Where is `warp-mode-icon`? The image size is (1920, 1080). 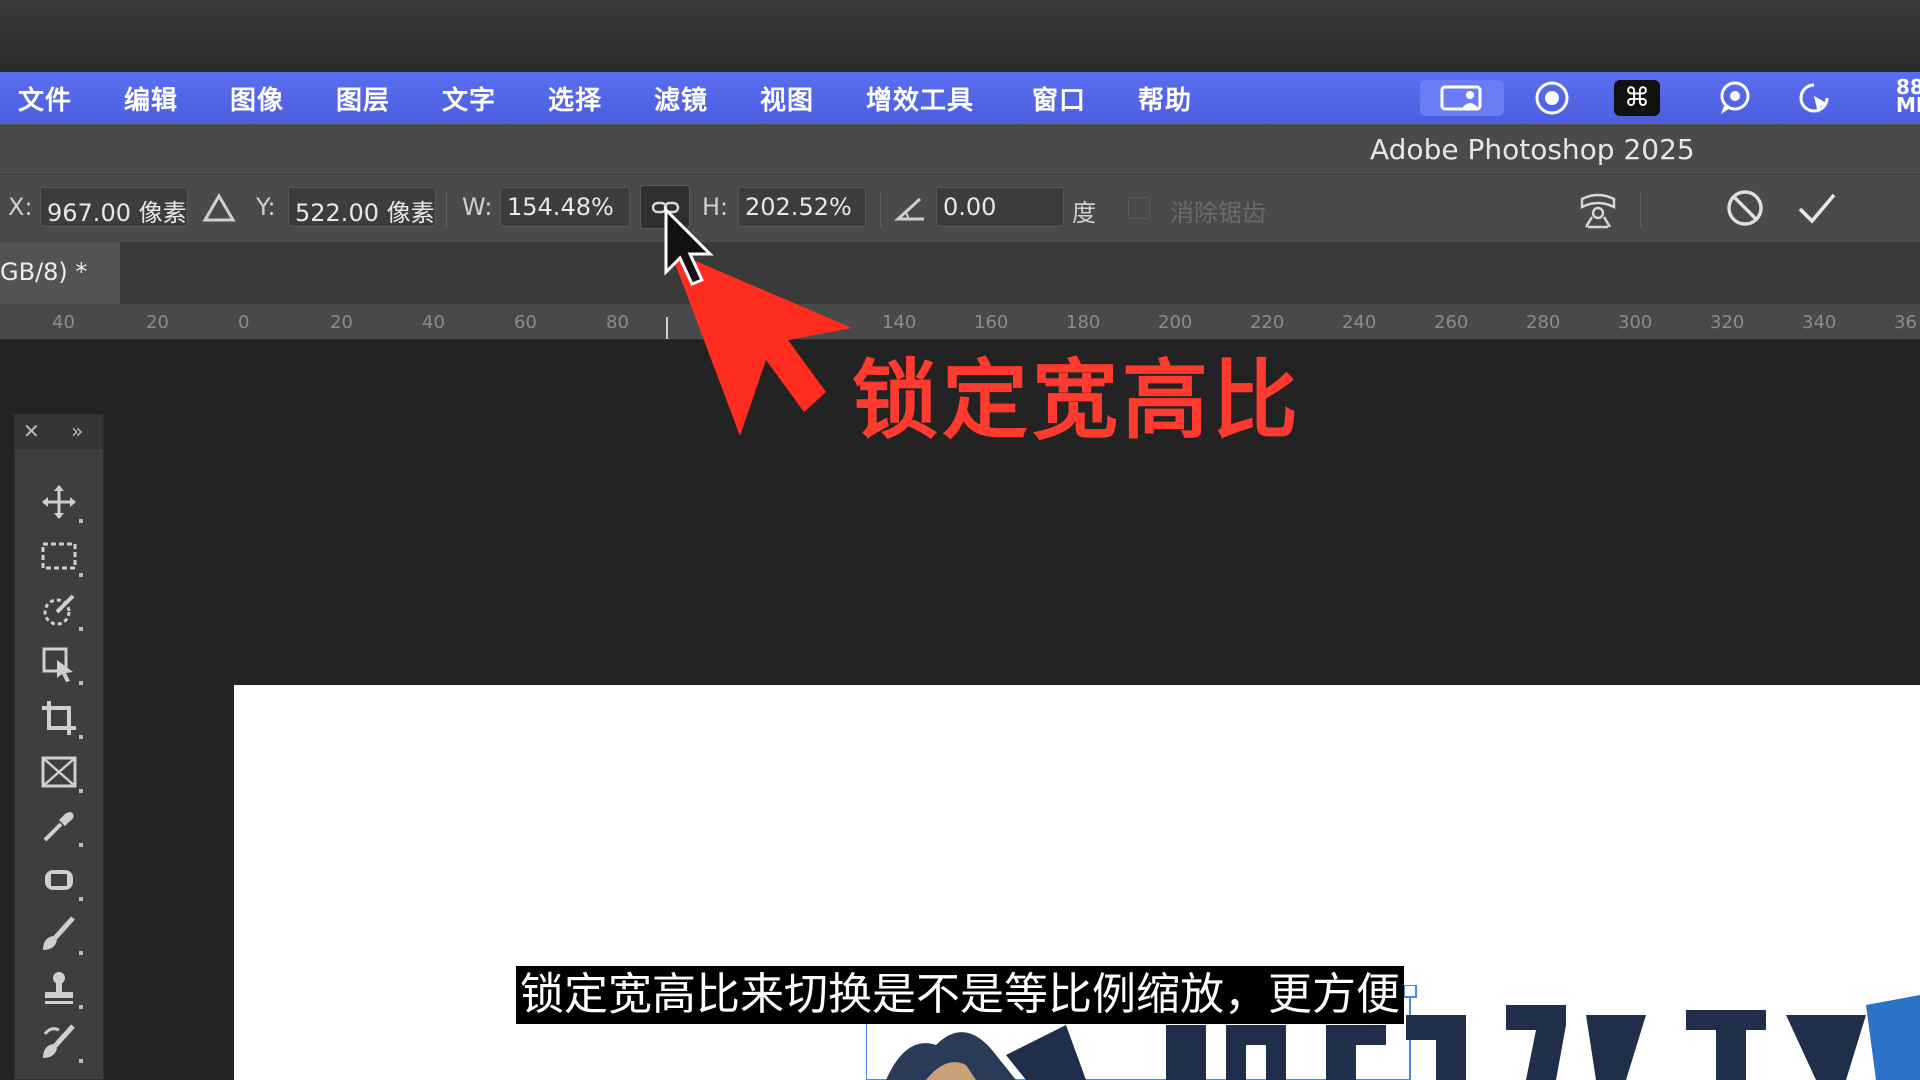 warp-mode-icon is located at coordinates (1596, 208).